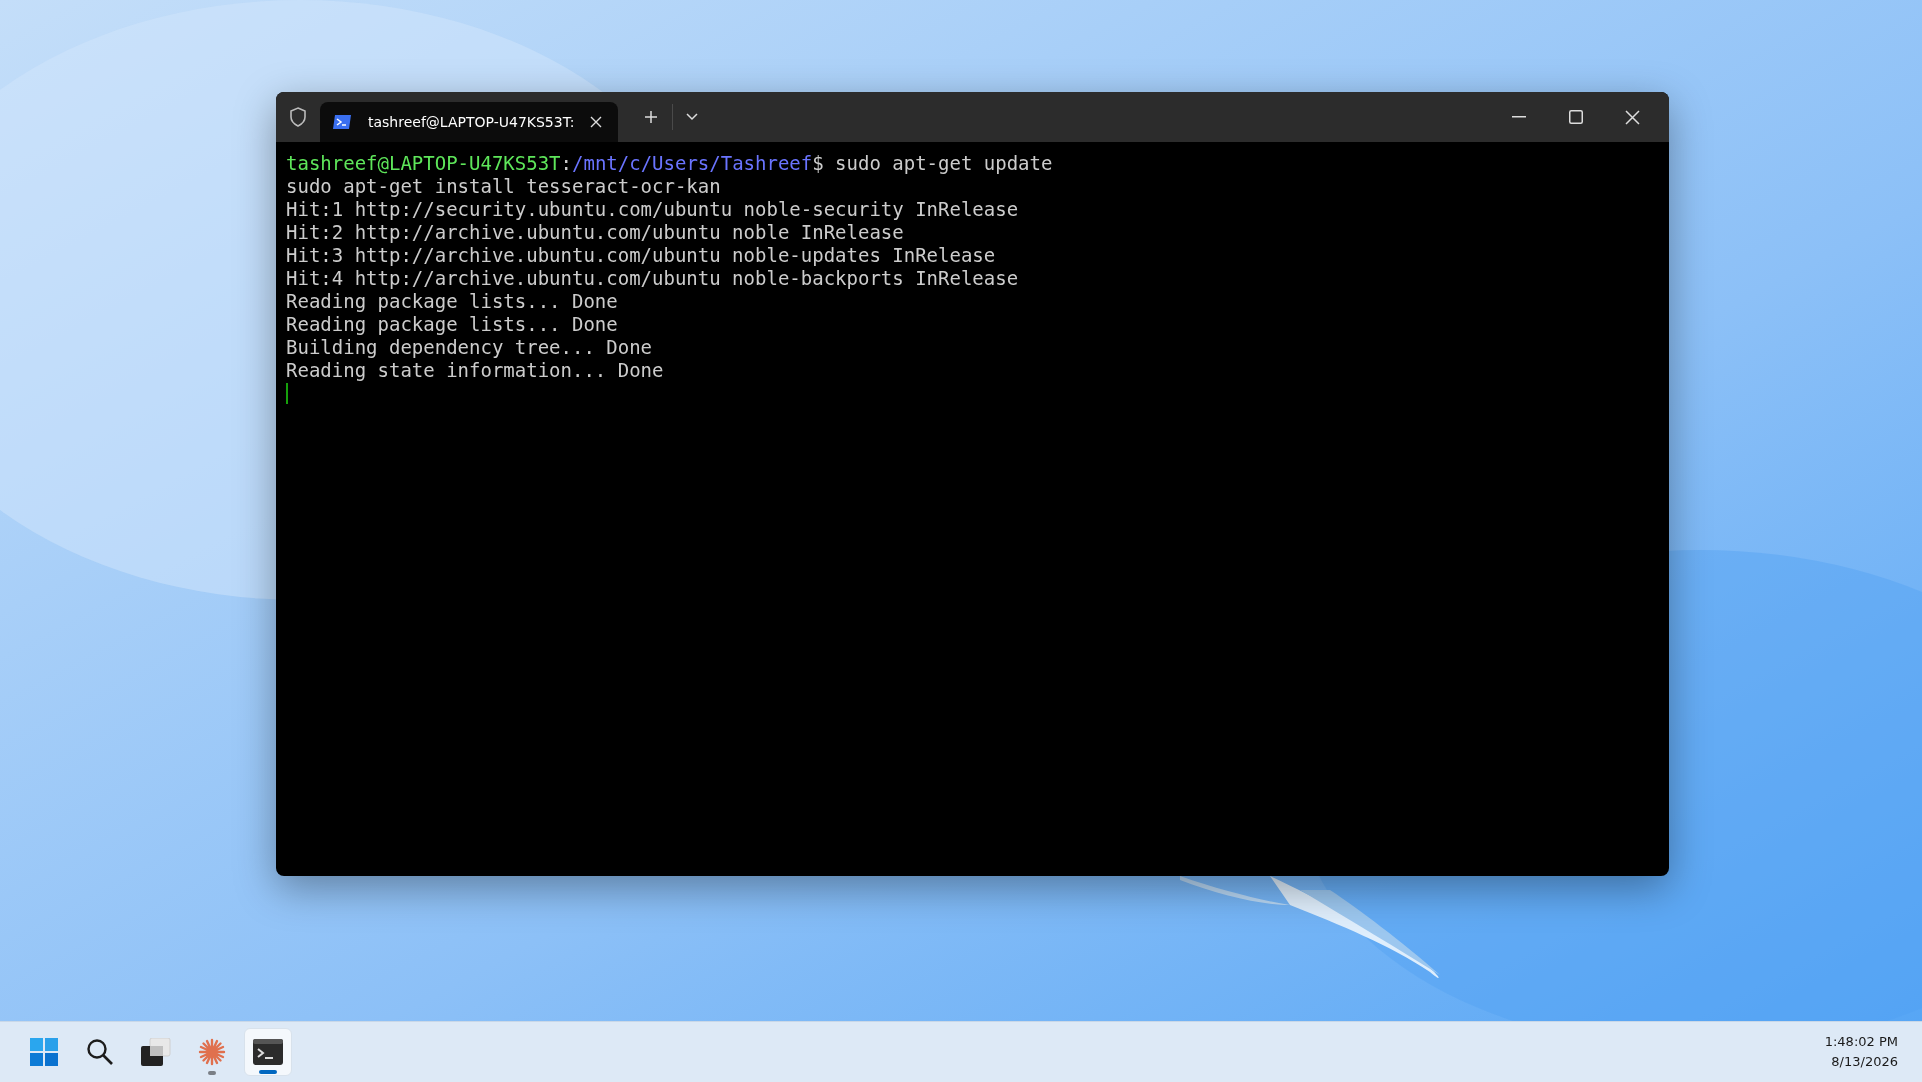 The image size is (1922, 1082). I want to click on terminal-line: Reading state information... Done, so click(475, 370).